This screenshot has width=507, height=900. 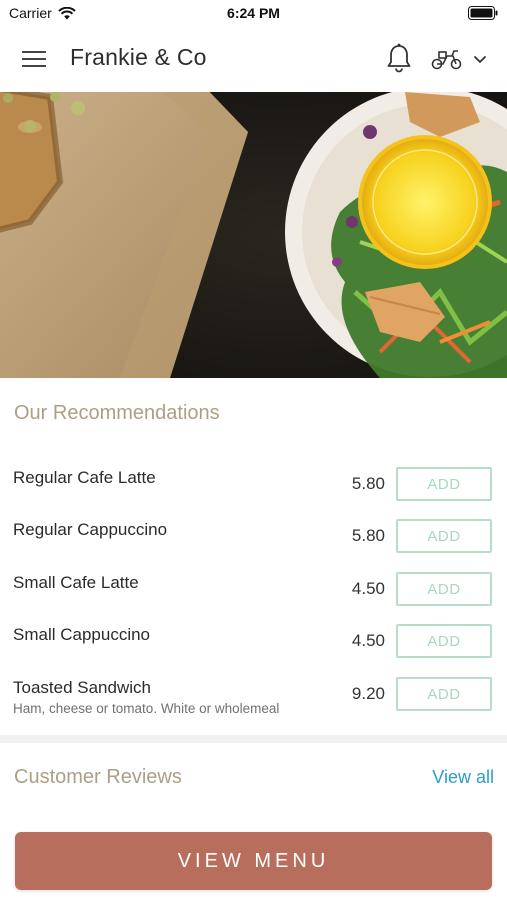 I want to click on app-title: Frankie & Co, so click(x=138, y=57).